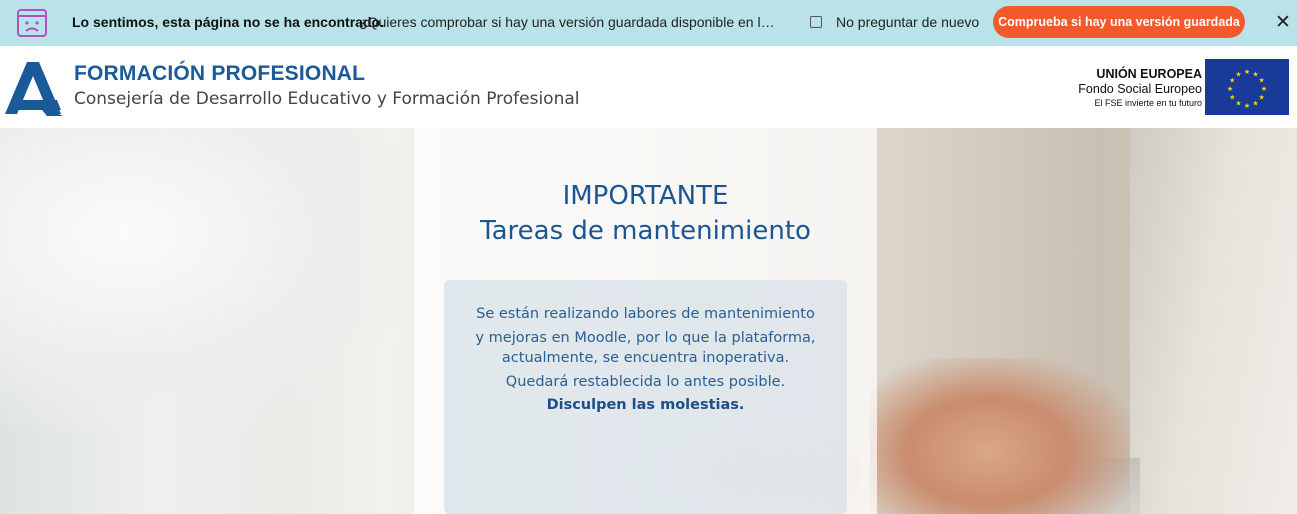  Describe the element at coordinates (1283, 22) in the screenshot. I see `close-icon: ✕` at that location.